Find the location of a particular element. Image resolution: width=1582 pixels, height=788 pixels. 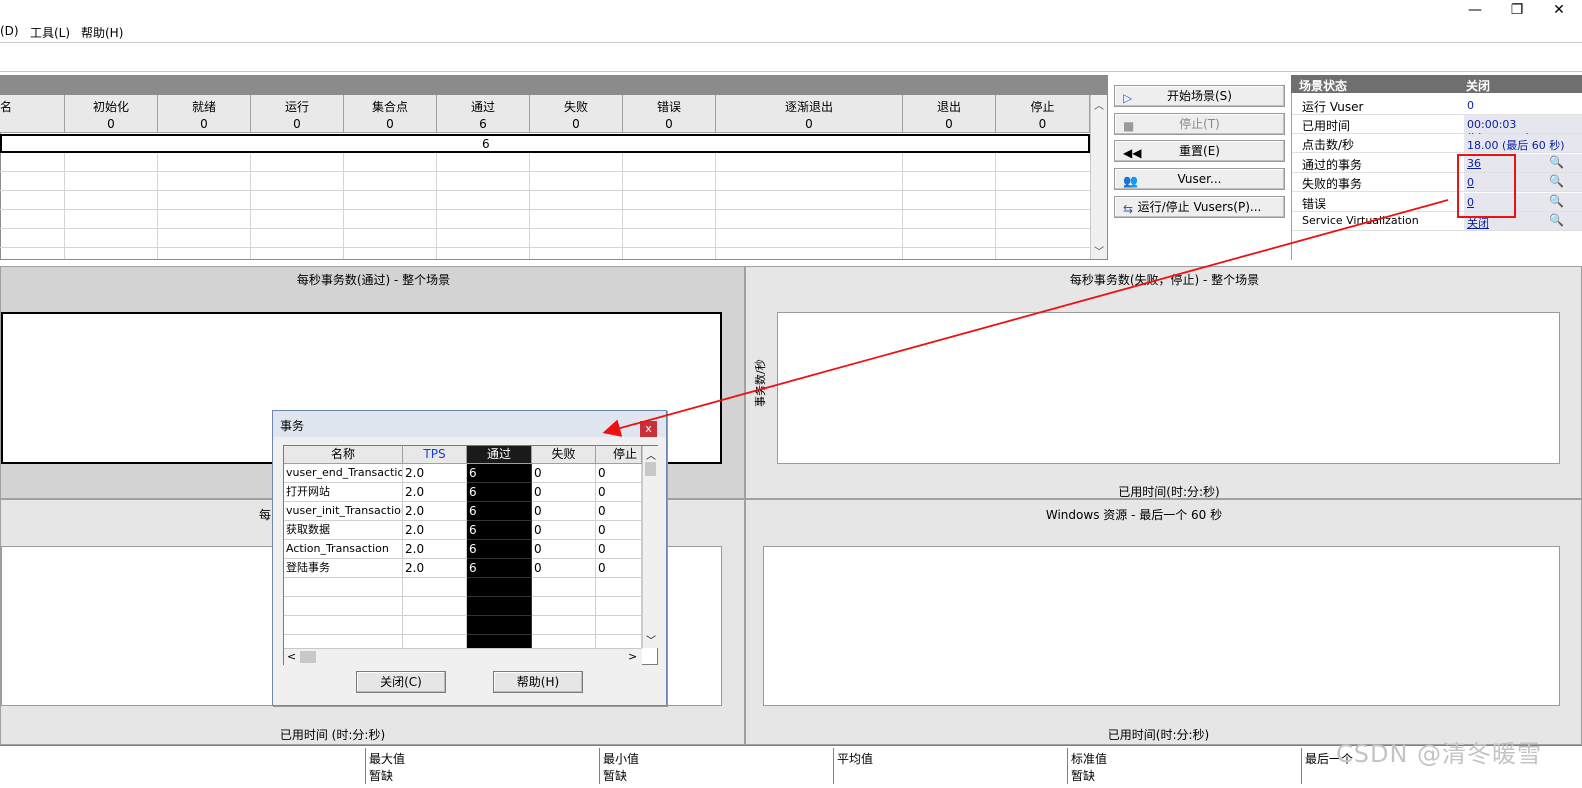

table-row: 打开网站 2.0 6 0 0 is located at coordinates (463, 492).